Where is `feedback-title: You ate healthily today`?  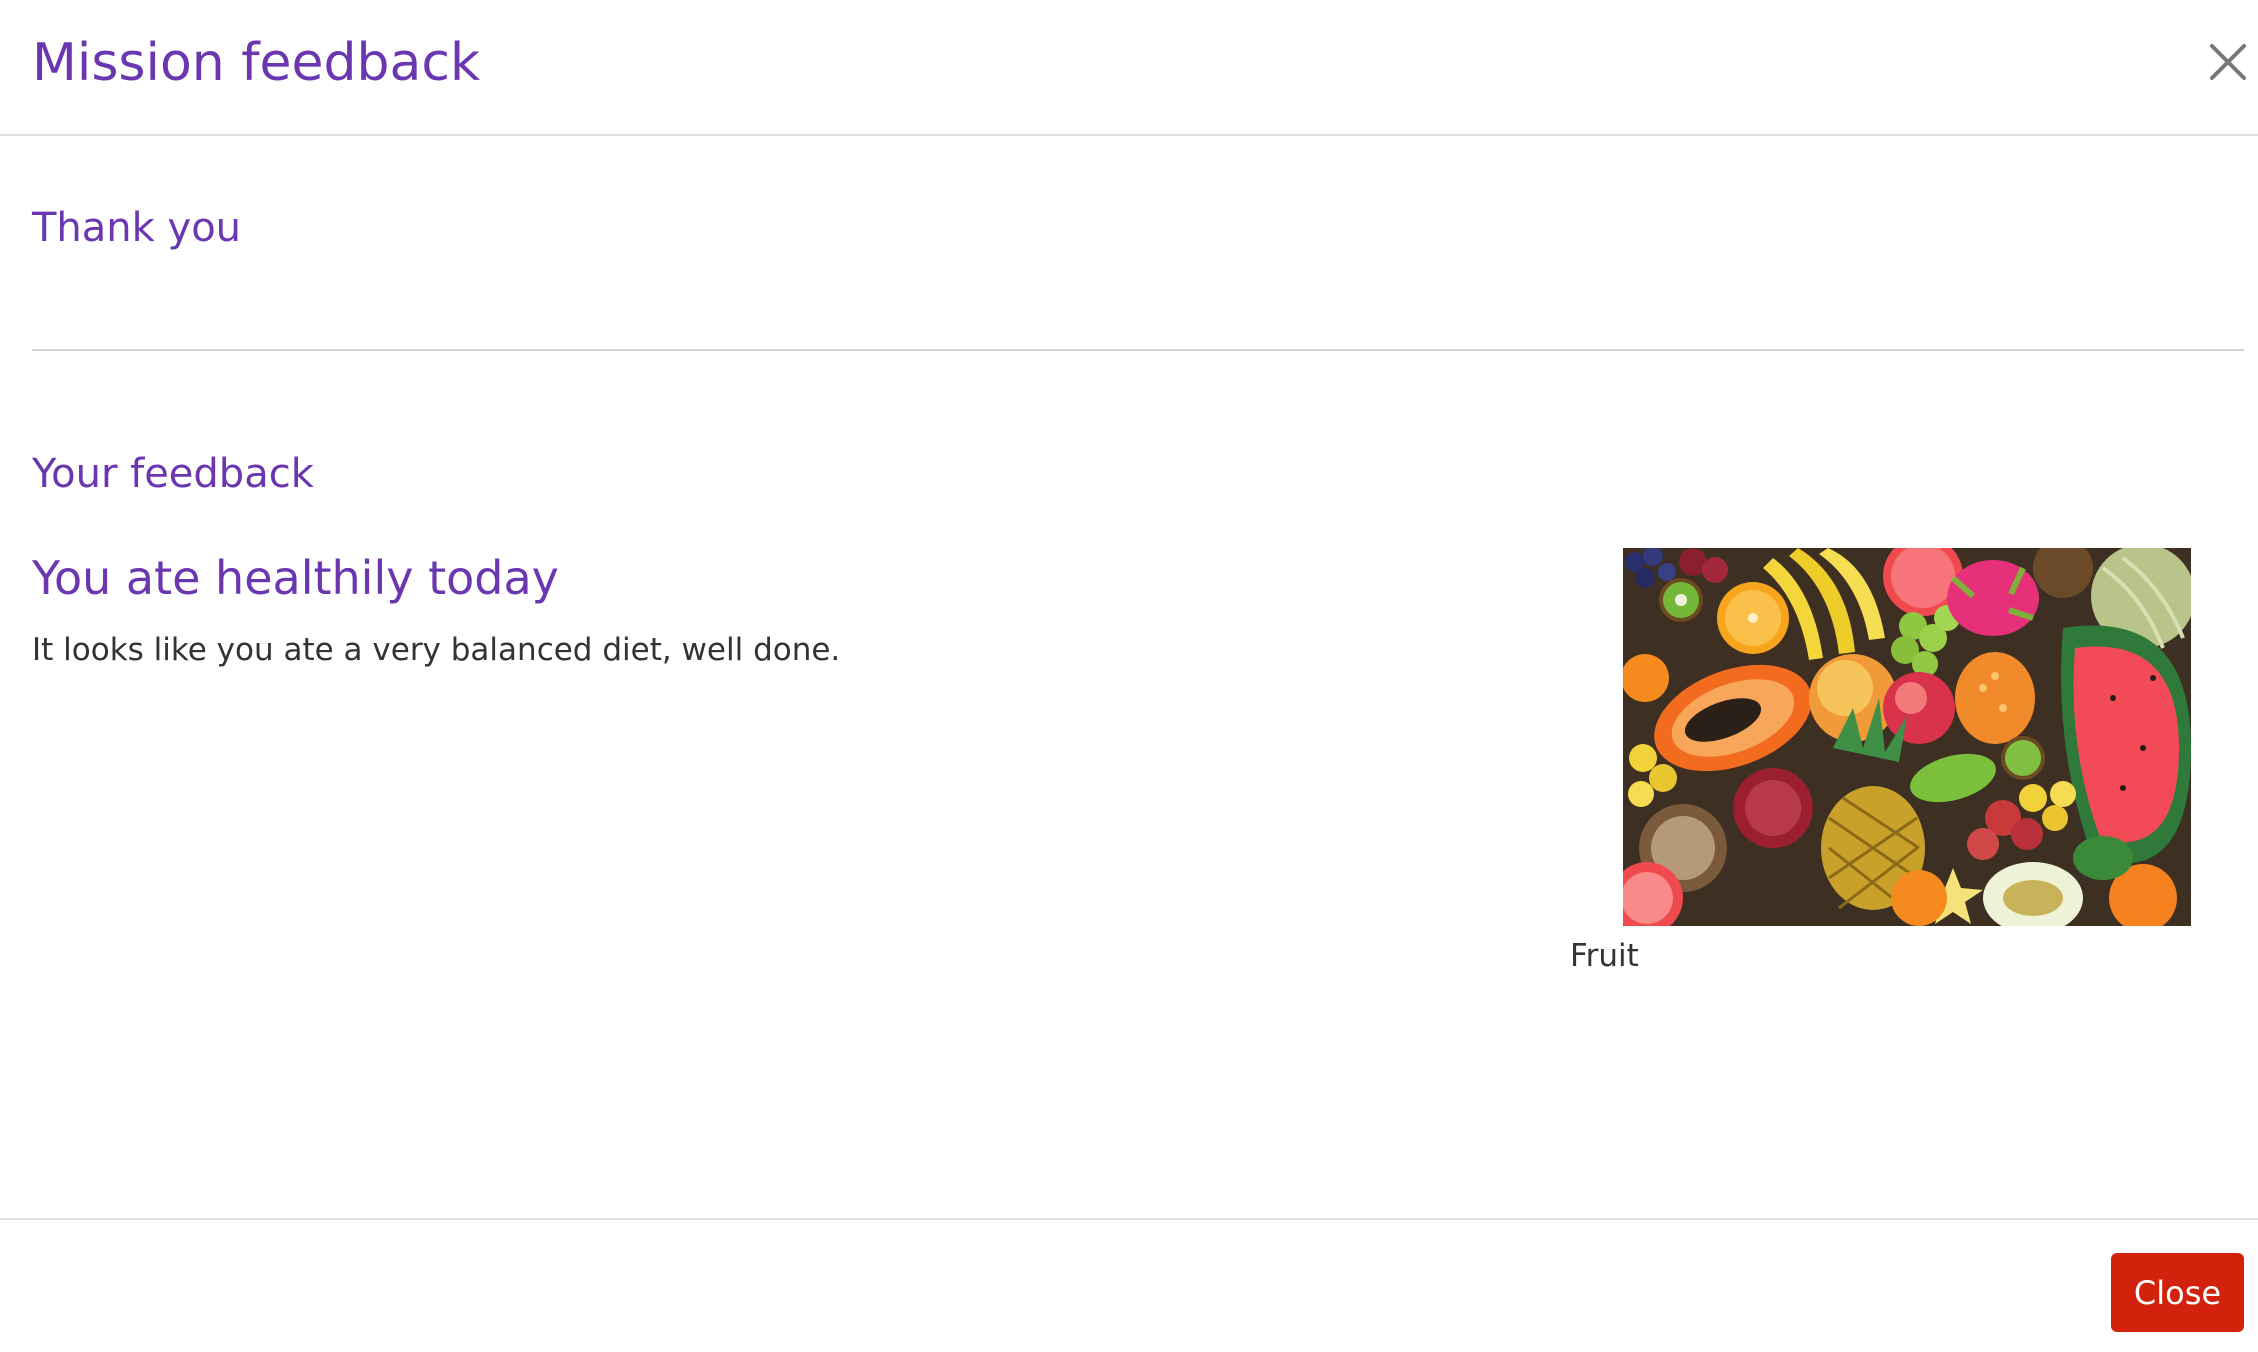
feedback-title: You ate healthily today is located at coordinates (295, 578).